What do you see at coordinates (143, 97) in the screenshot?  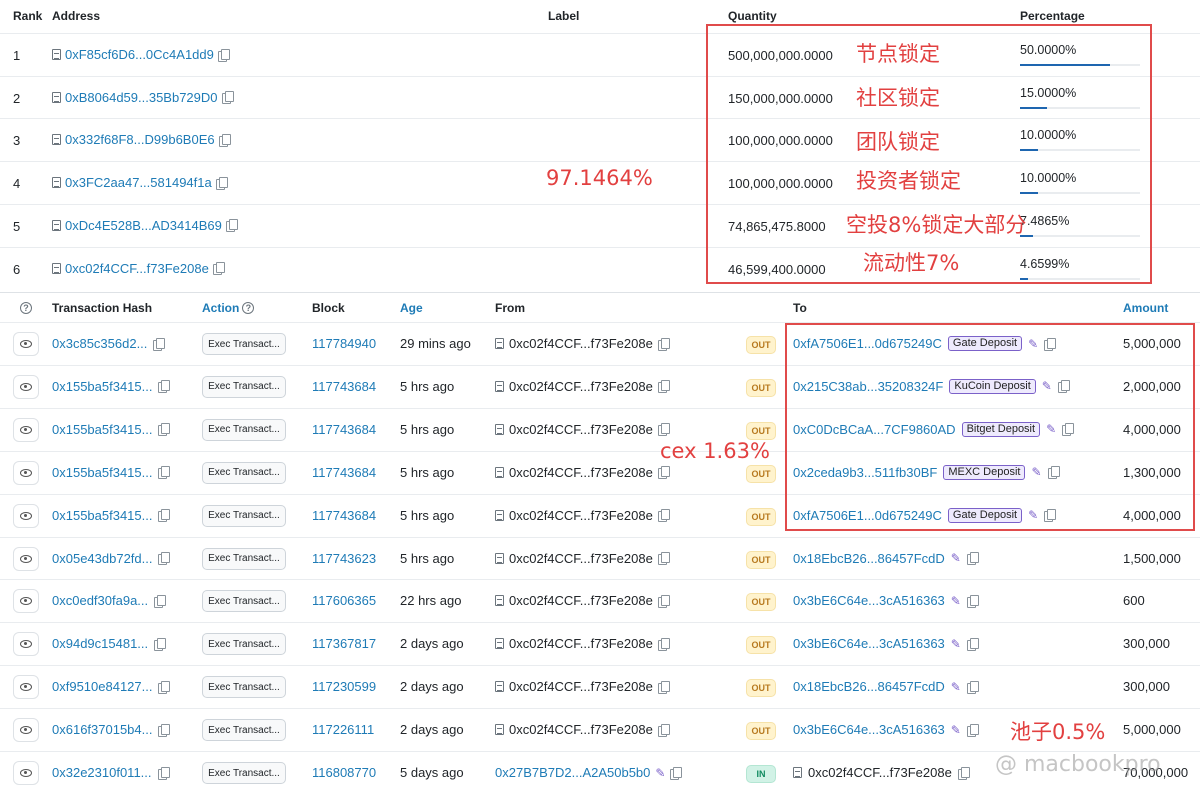 I see `holder-address: 0xB8064d59...35Bb729D0` at bounding box center [143, 97].